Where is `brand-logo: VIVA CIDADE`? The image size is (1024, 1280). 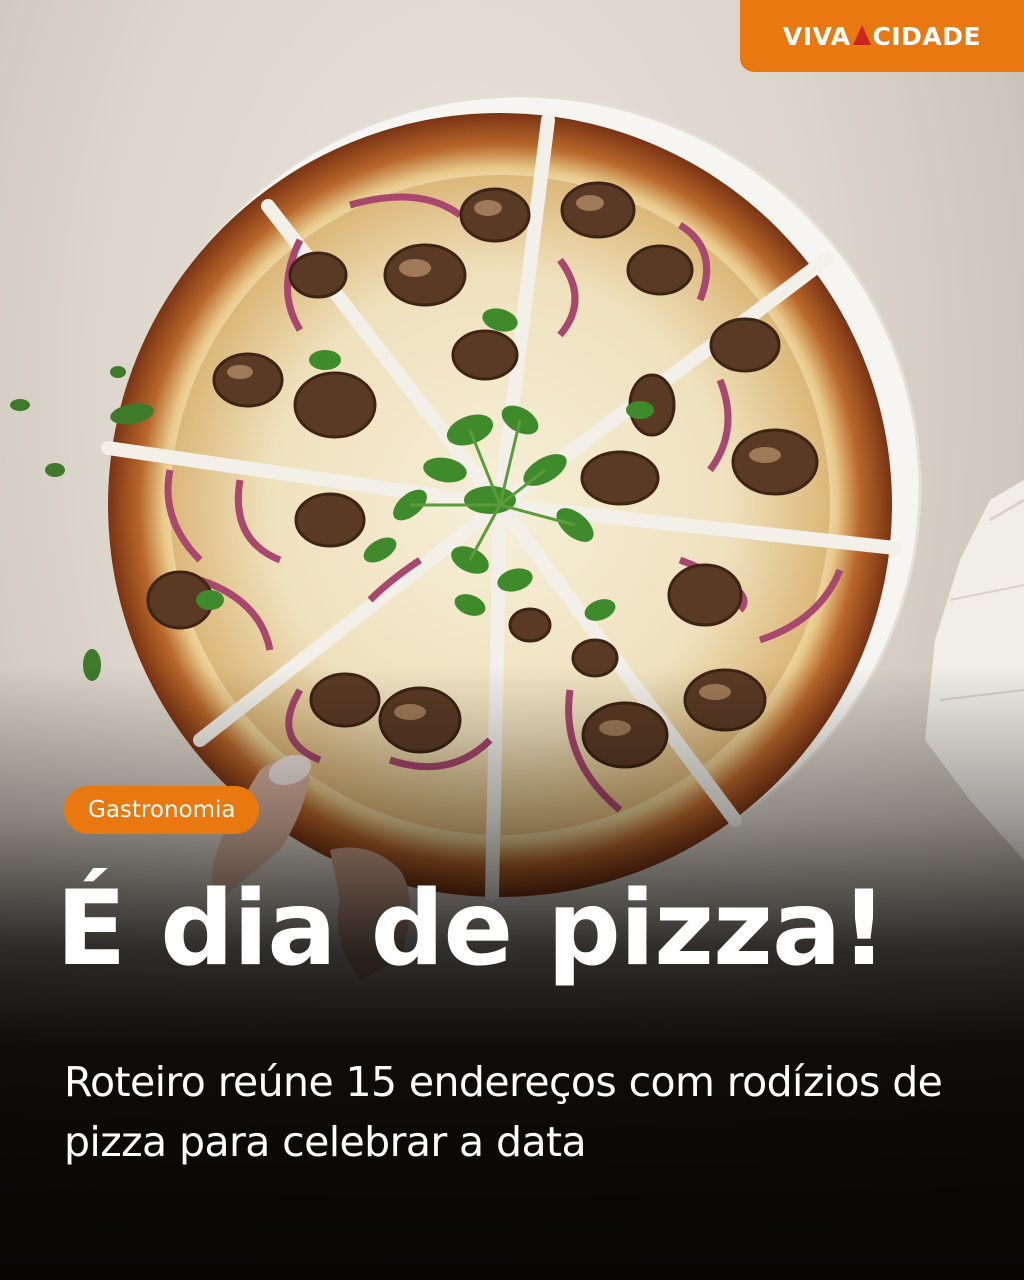 brand-logo: VIVA CIDADE is located at coordinates (882, 36).